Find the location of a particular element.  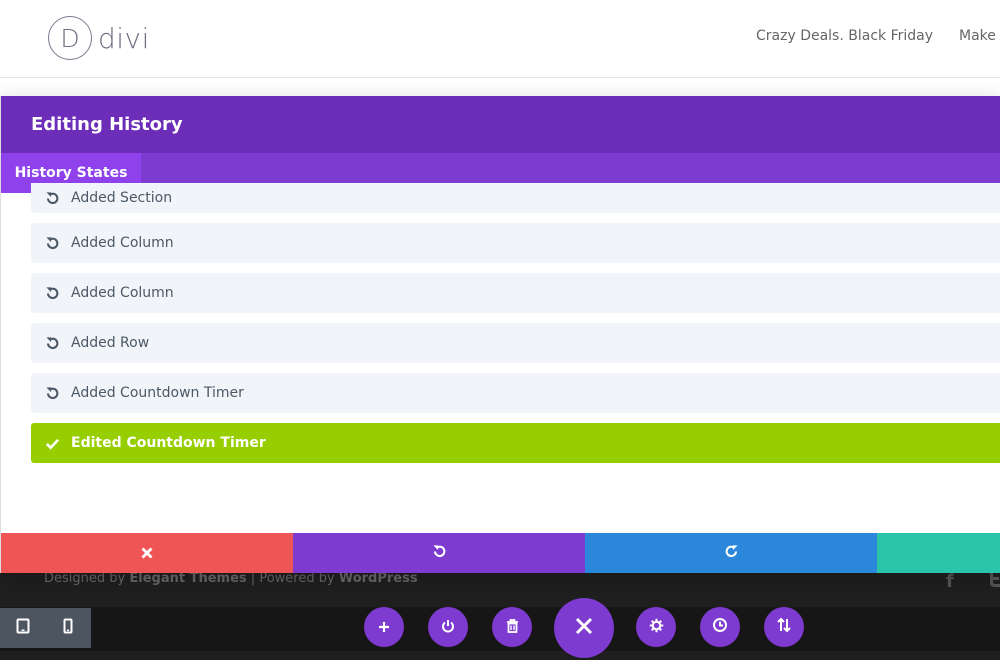

clock-icon is located at coordinates (720, 627).